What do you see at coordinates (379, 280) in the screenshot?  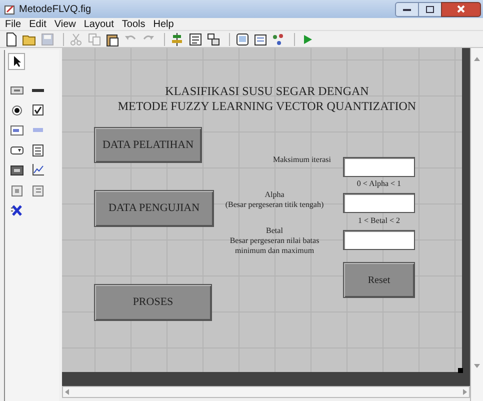 I see `push-button: Reset` at bounding box center [379, 280].